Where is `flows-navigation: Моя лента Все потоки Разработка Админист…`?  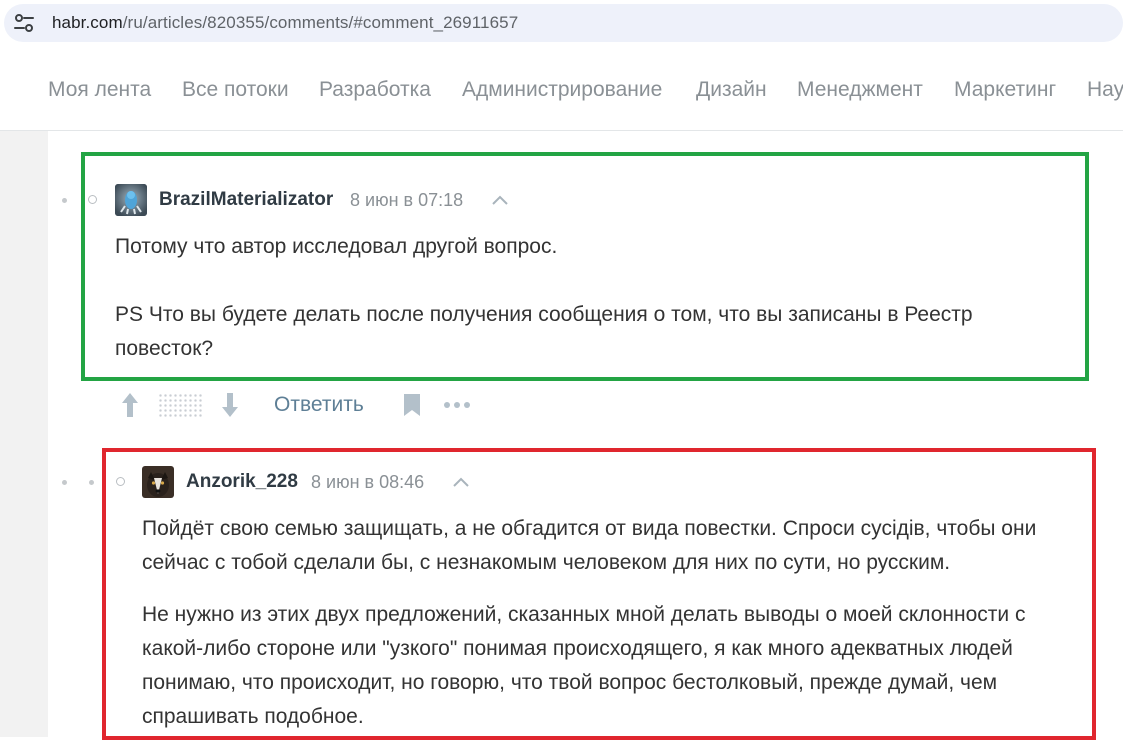 flows-navigation: Моя лента Все потоки Разработка Админист… is located at coordinates (561, 91).